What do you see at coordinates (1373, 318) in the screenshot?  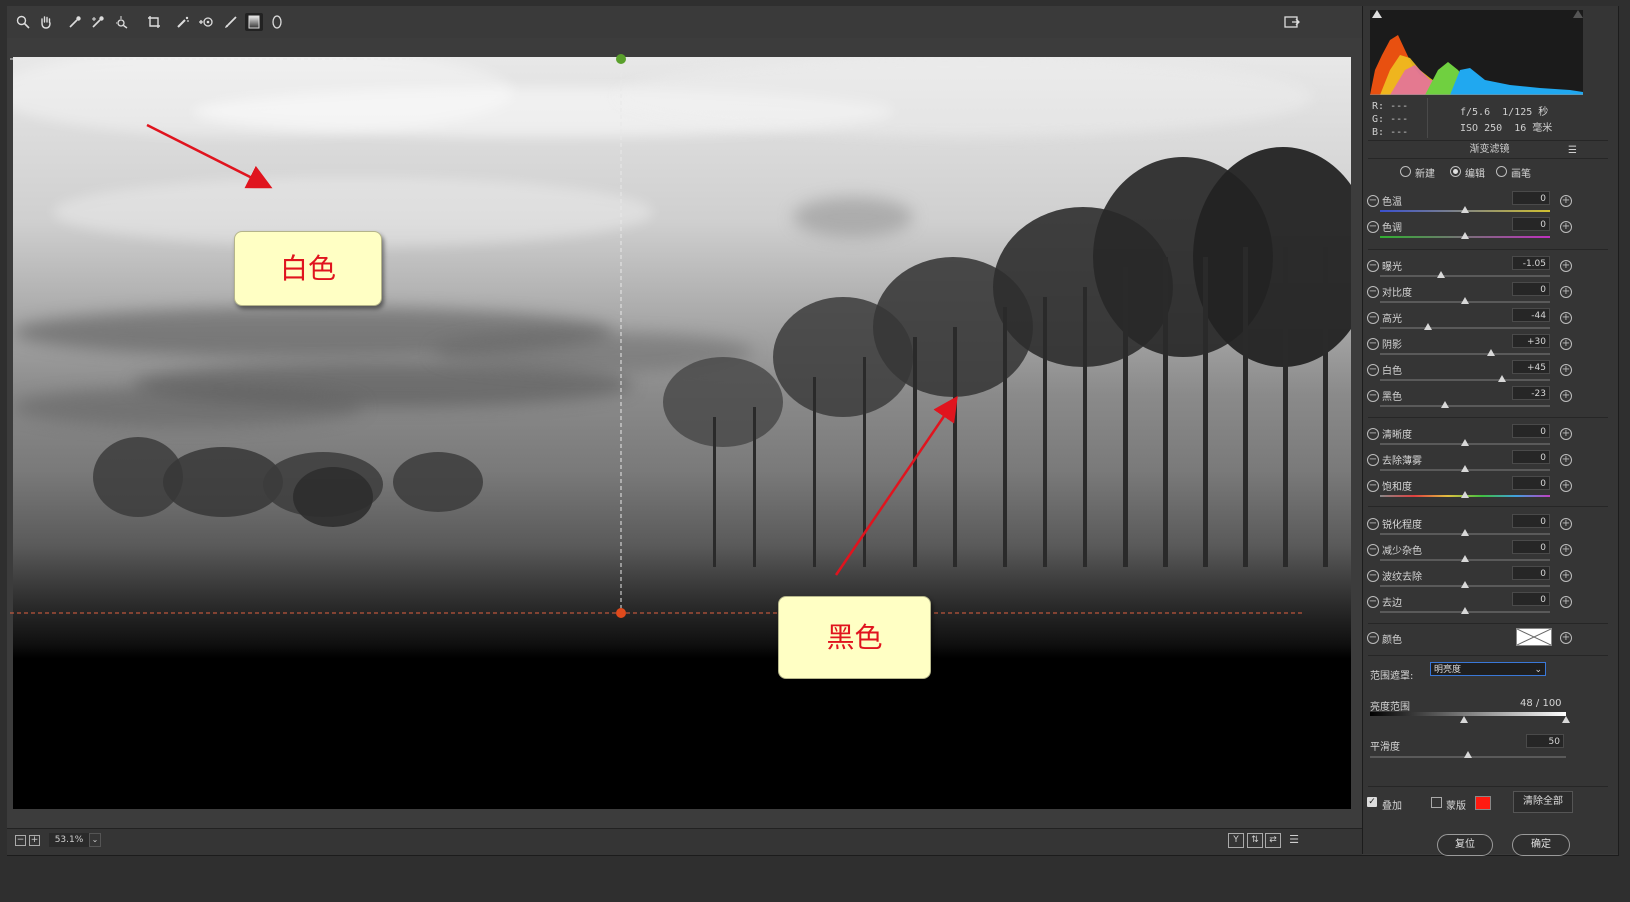 I see `slider-minus-icon-4: −` at bounding box center [1373, 318].